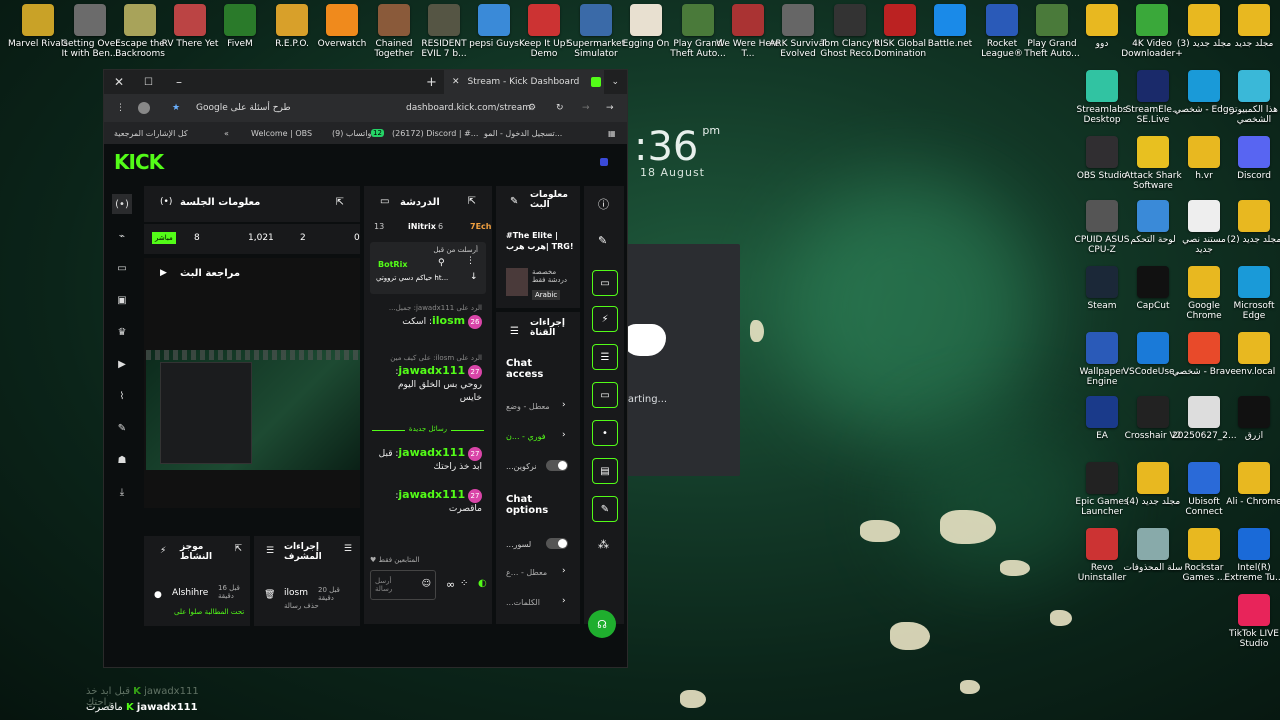  Describe the element at coordinates (450, 584) in the screenshot. I see `infinity-icon: ∞` at that location.